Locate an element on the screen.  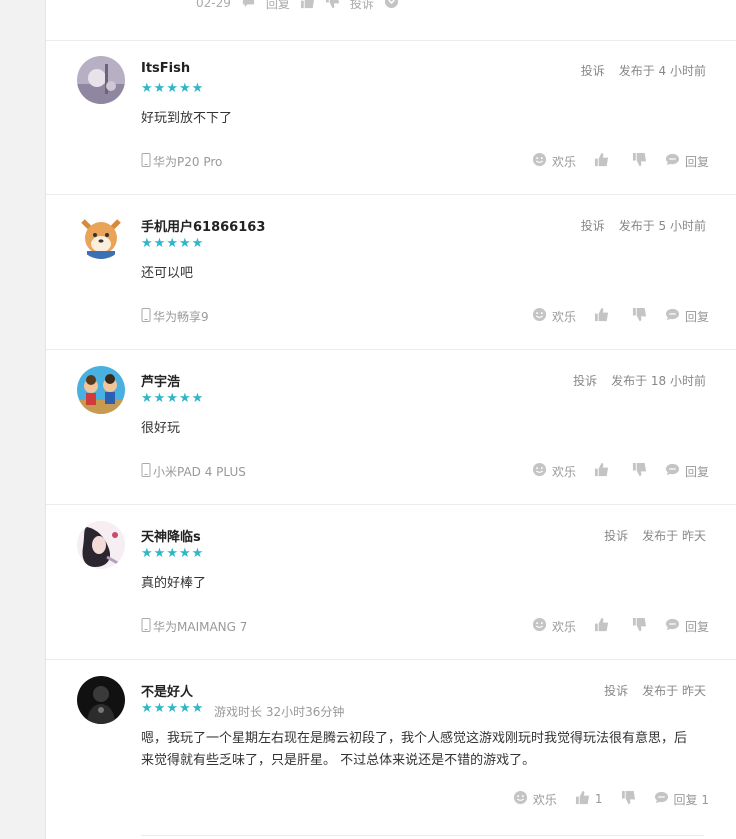
post-time: 发布于 昨天 is located at coordinates (674, 691).